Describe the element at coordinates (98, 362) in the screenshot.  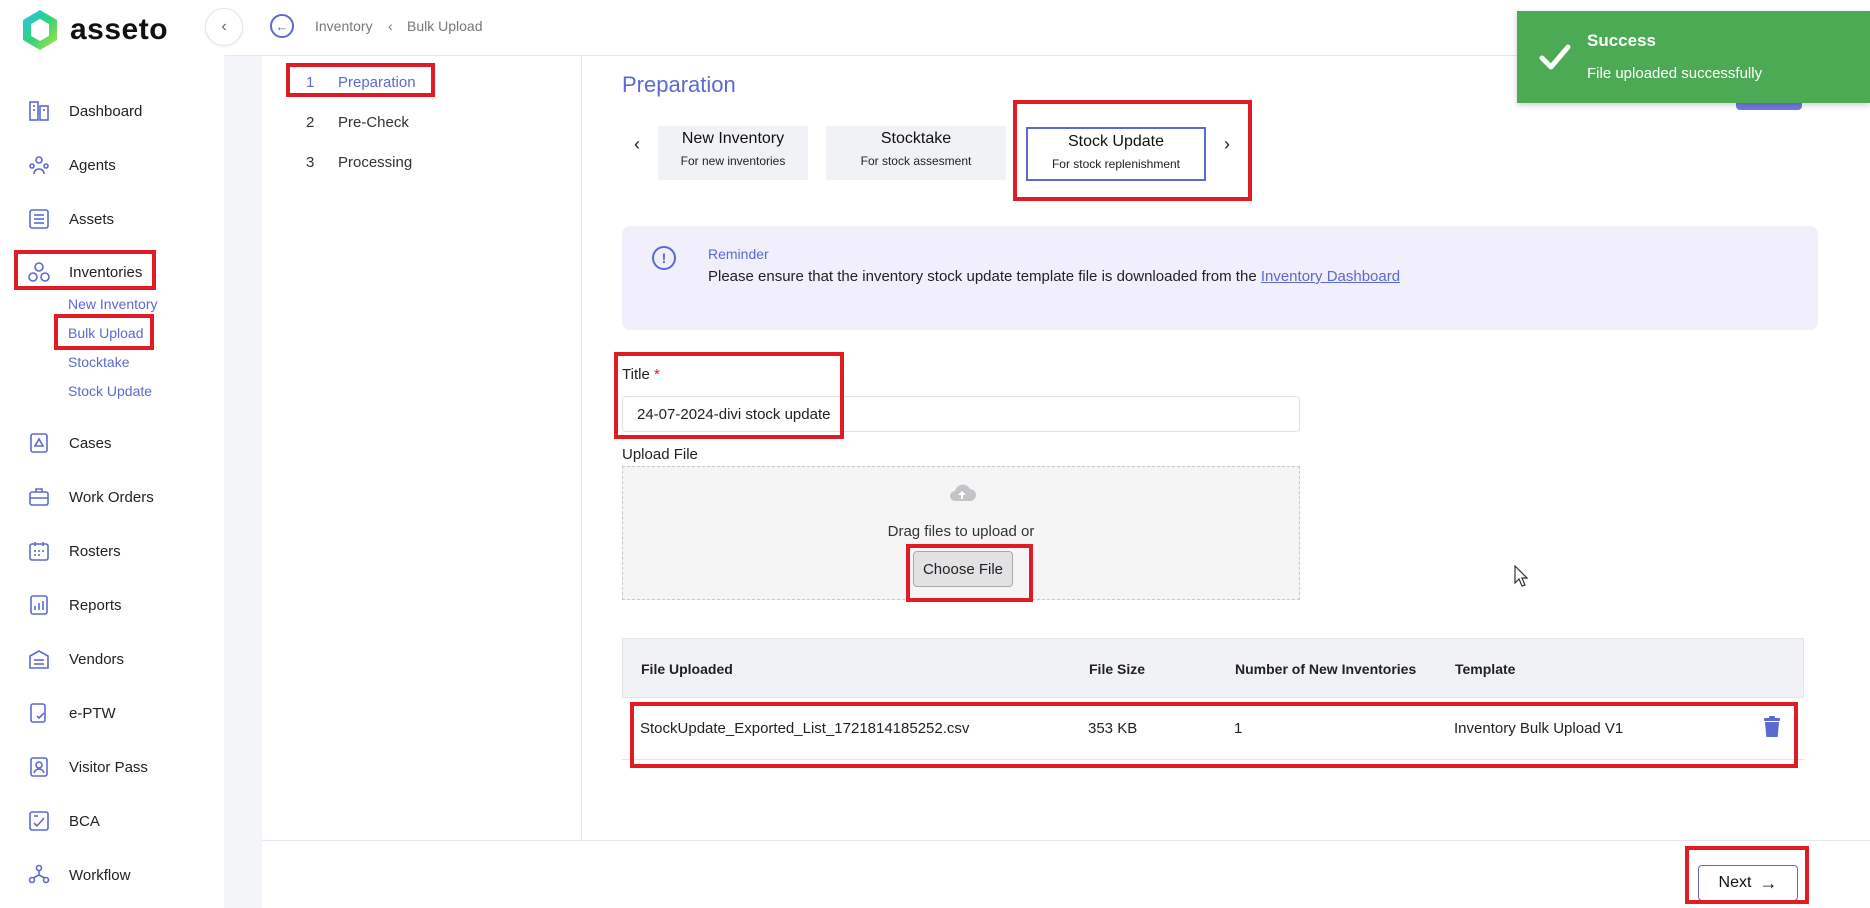
I see `sidebar-subitem-stocktake: Stocktake` at that location.